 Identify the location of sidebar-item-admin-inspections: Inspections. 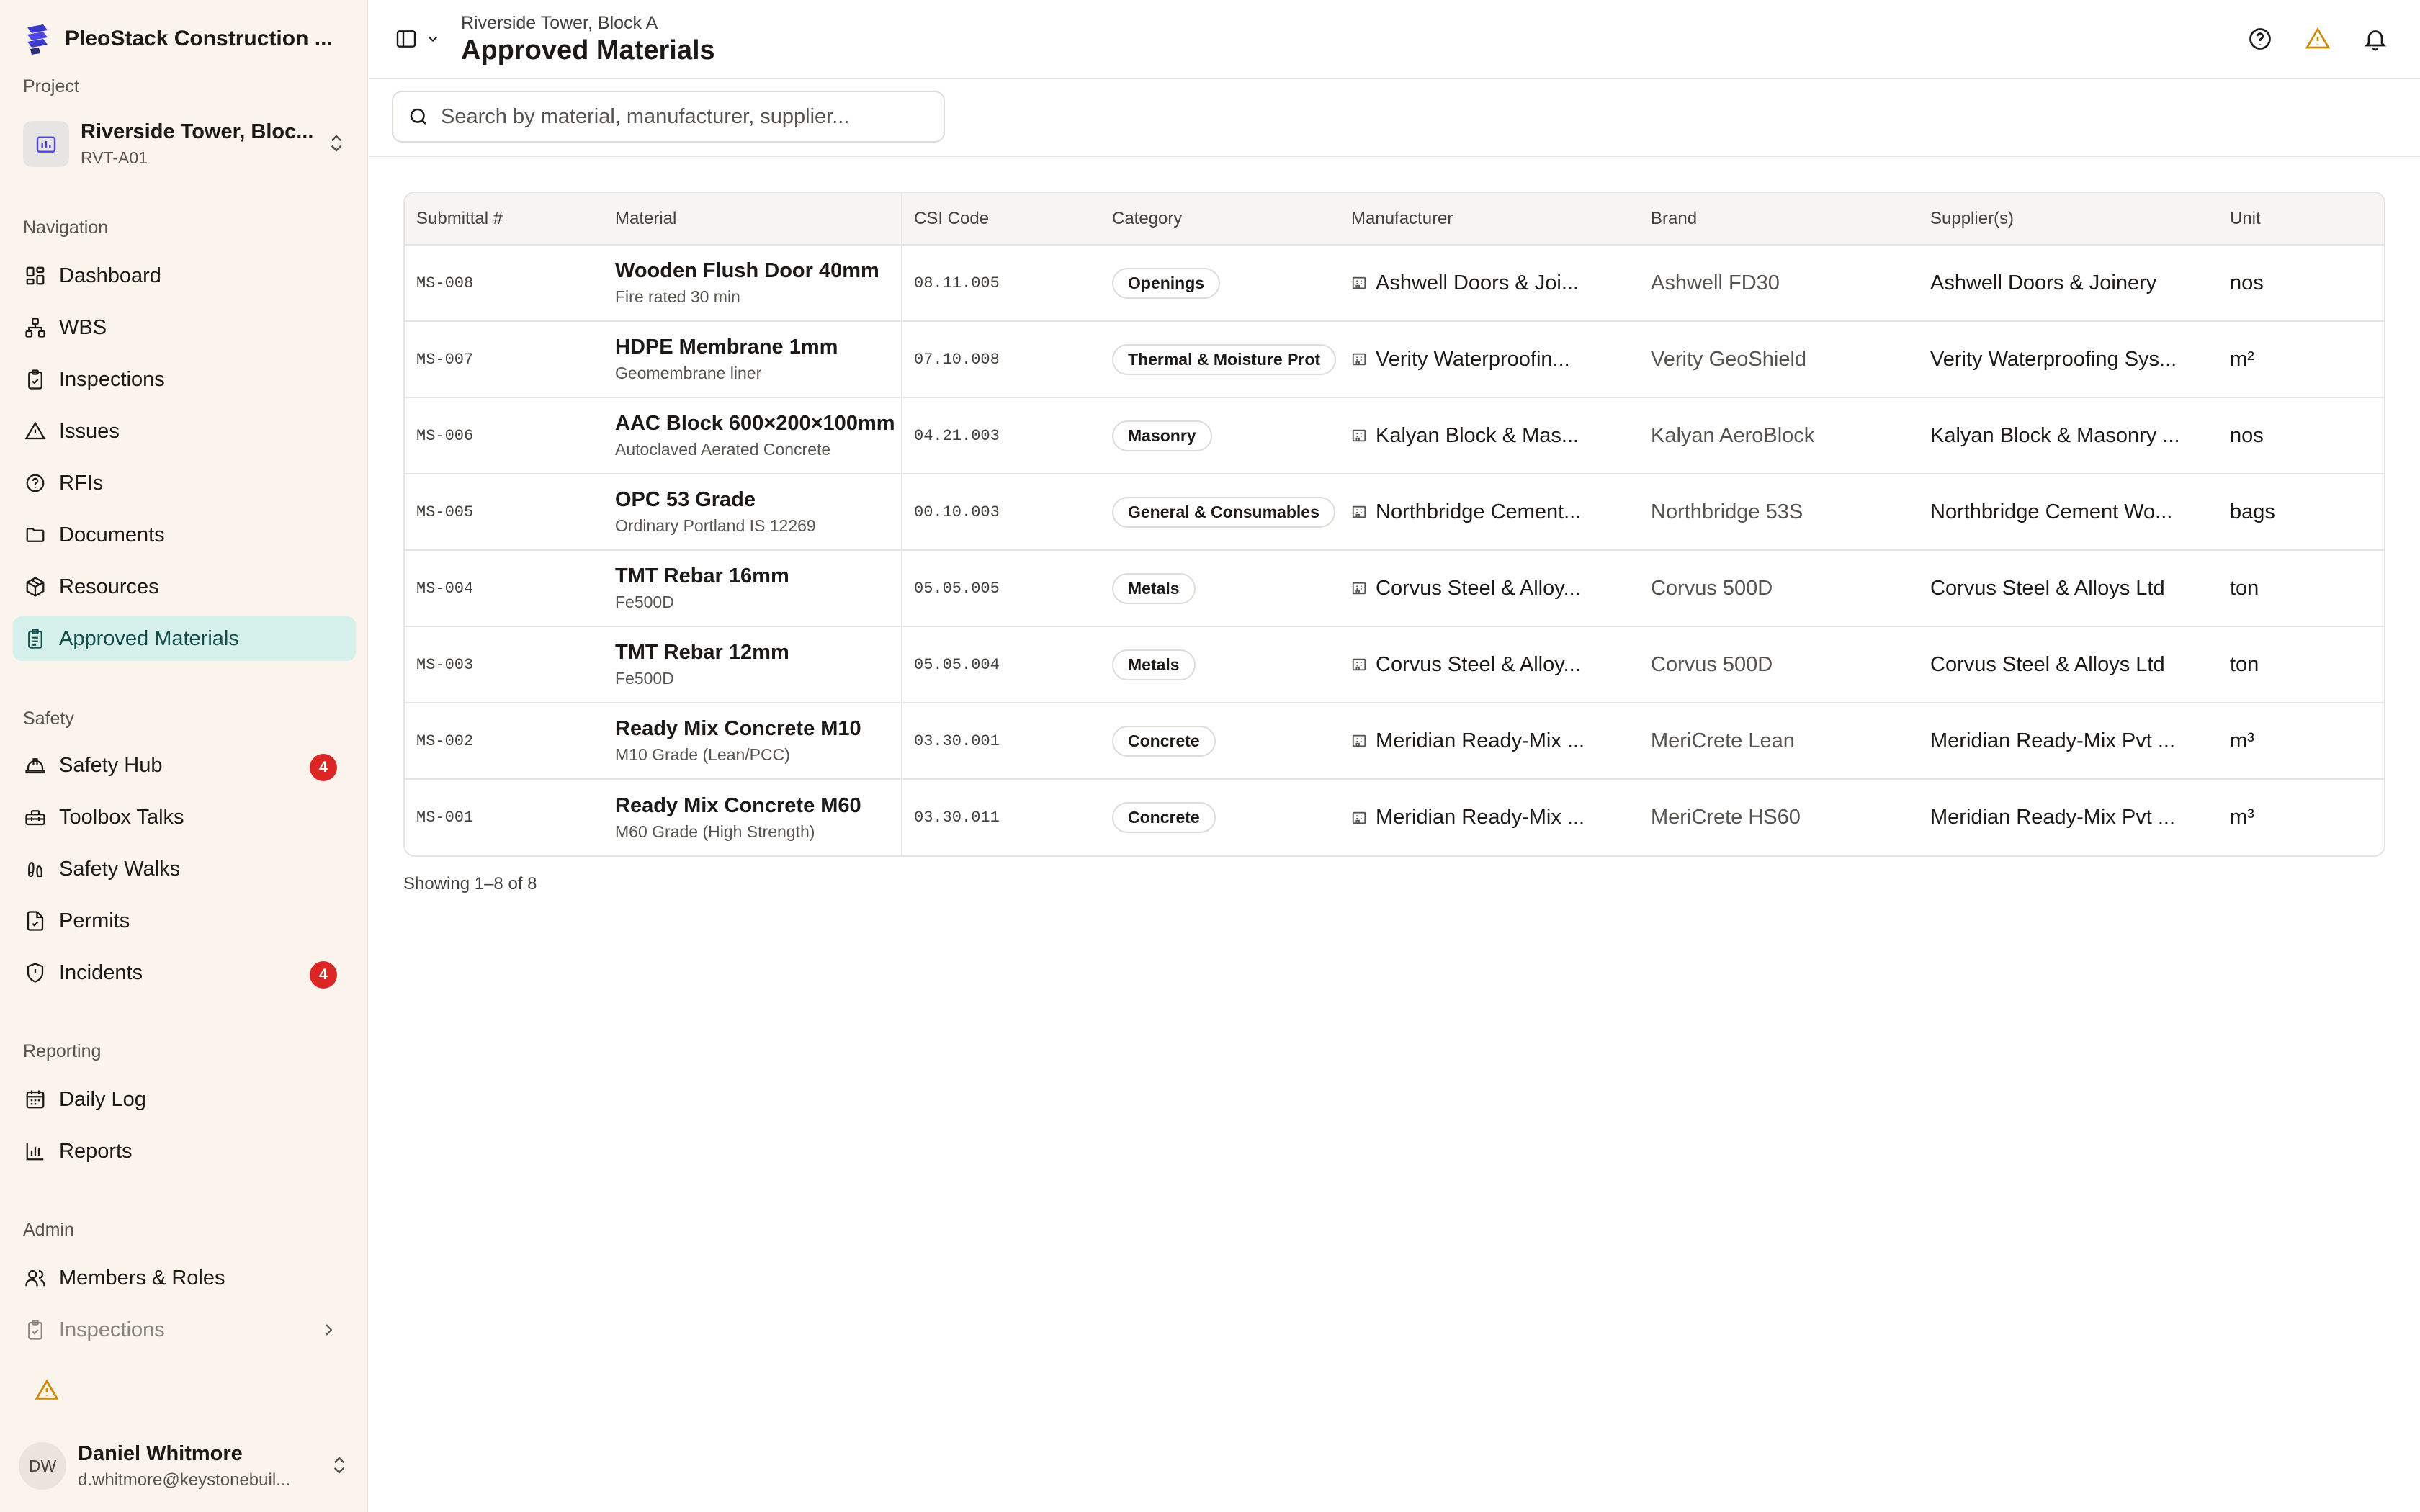
(185, 1330).